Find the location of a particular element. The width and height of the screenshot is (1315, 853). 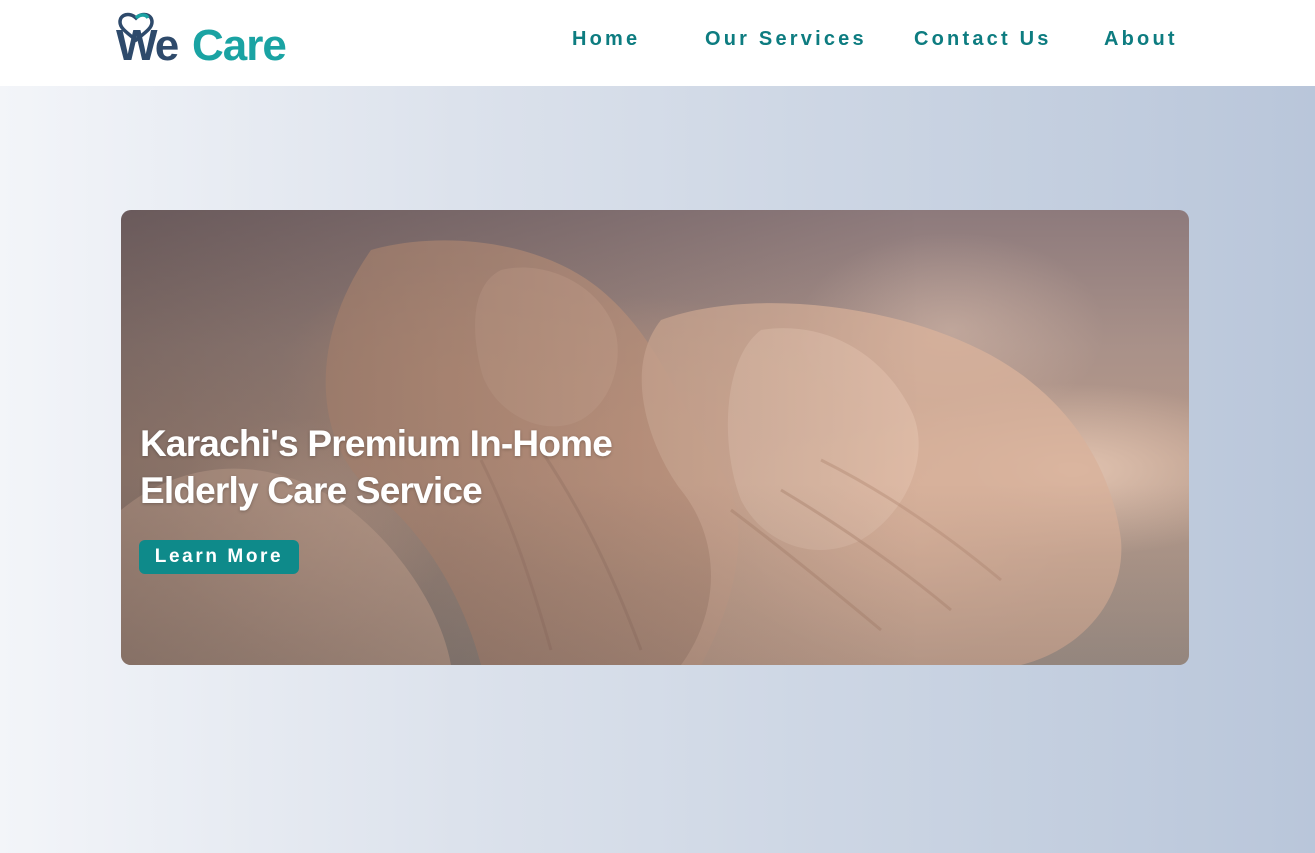

logo-we-text: We is located at coordinates (147, 43).